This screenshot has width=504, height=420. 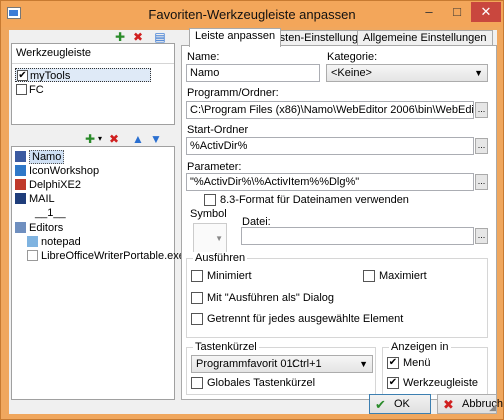 What do you see at coordinates (425, 38) in the screenshot?
I see `tab-allgemeine-einstellungen: Allgemeine Einstellungen` at bounding box center [425, 38].